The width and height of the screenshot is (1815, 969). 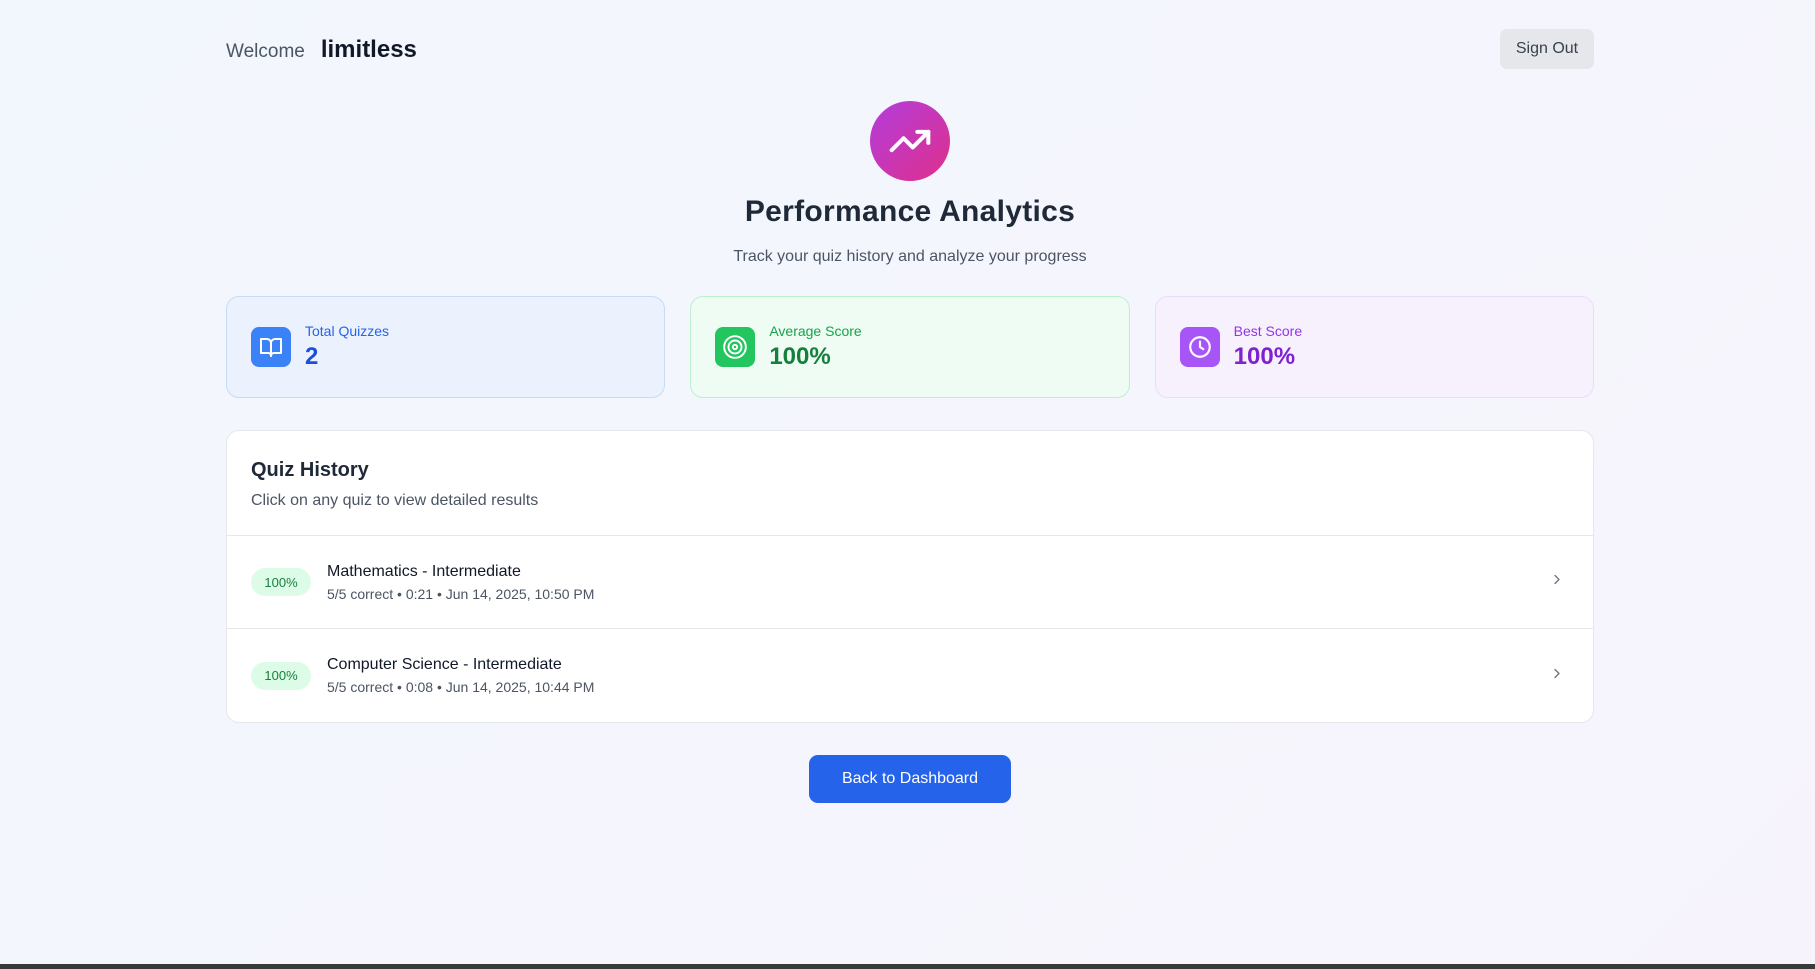 What do you see at coordinates (1547, 49) in the screenshot?
I see `sign-out-button: Sign Out` at bounding box center [1547, 49].